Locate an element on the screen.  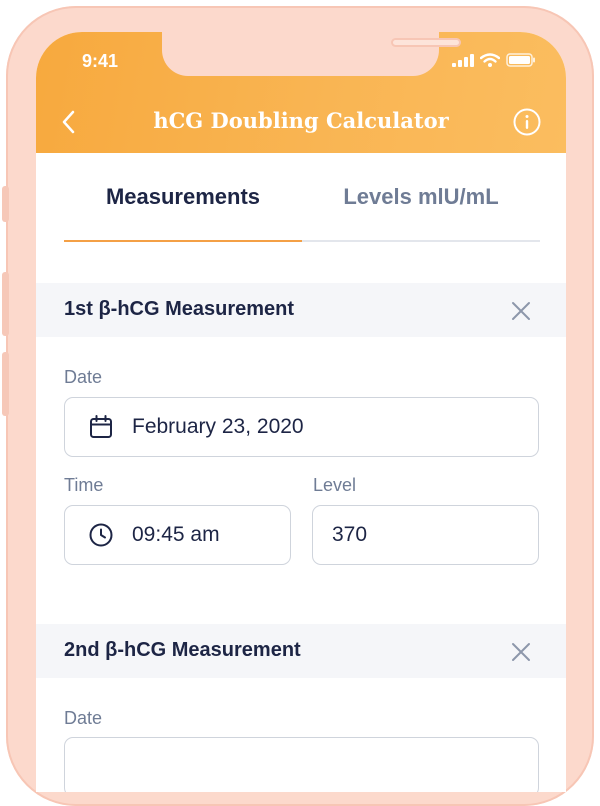
measurement-2-title: 2nd β-hCG Measurement is located at coordinates (182, 650).